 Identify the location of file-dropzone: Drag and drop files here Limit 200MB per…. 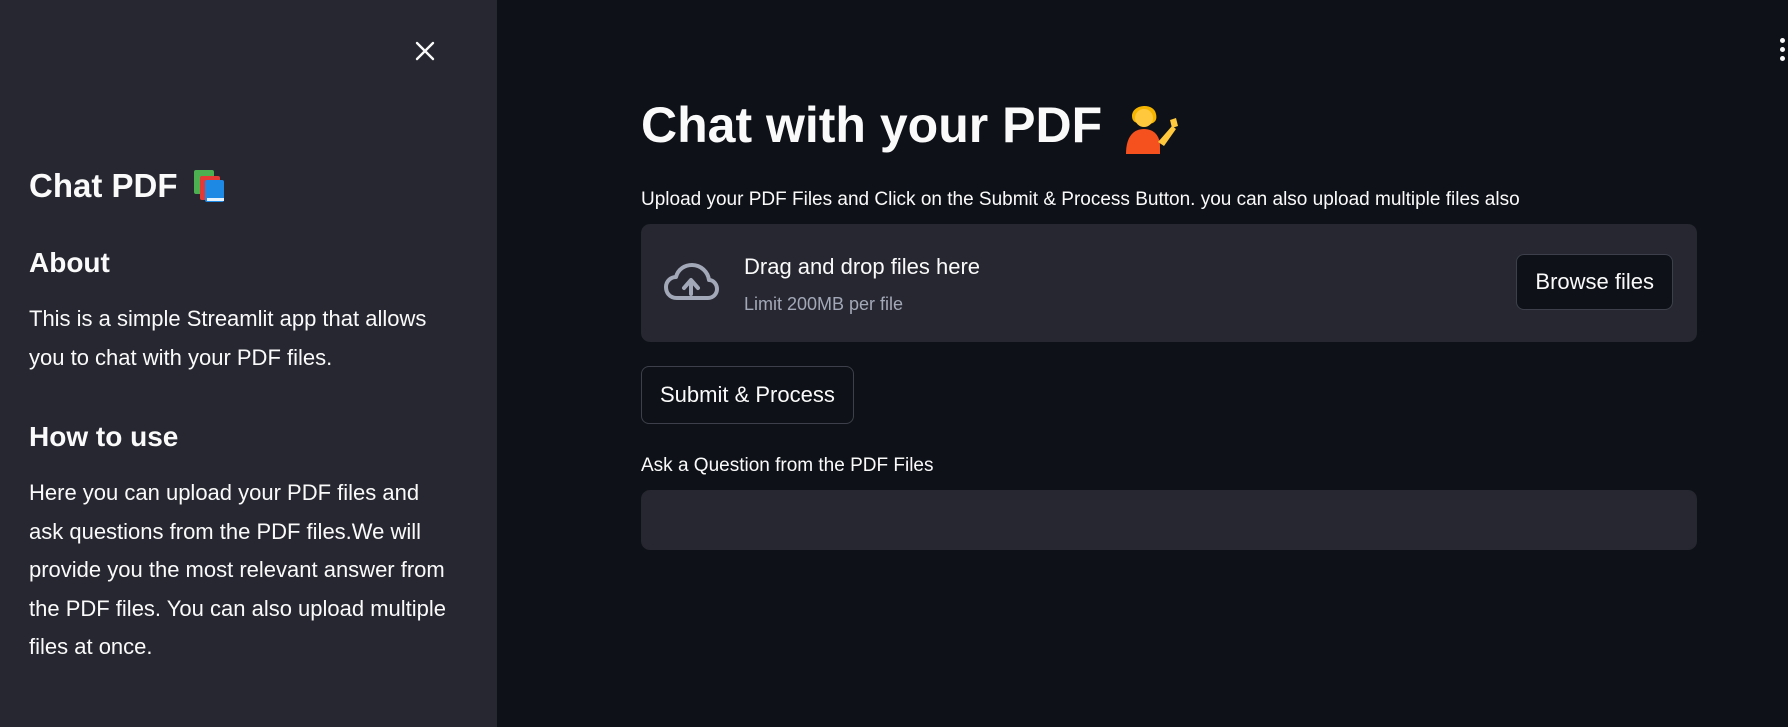
(1169, 283).